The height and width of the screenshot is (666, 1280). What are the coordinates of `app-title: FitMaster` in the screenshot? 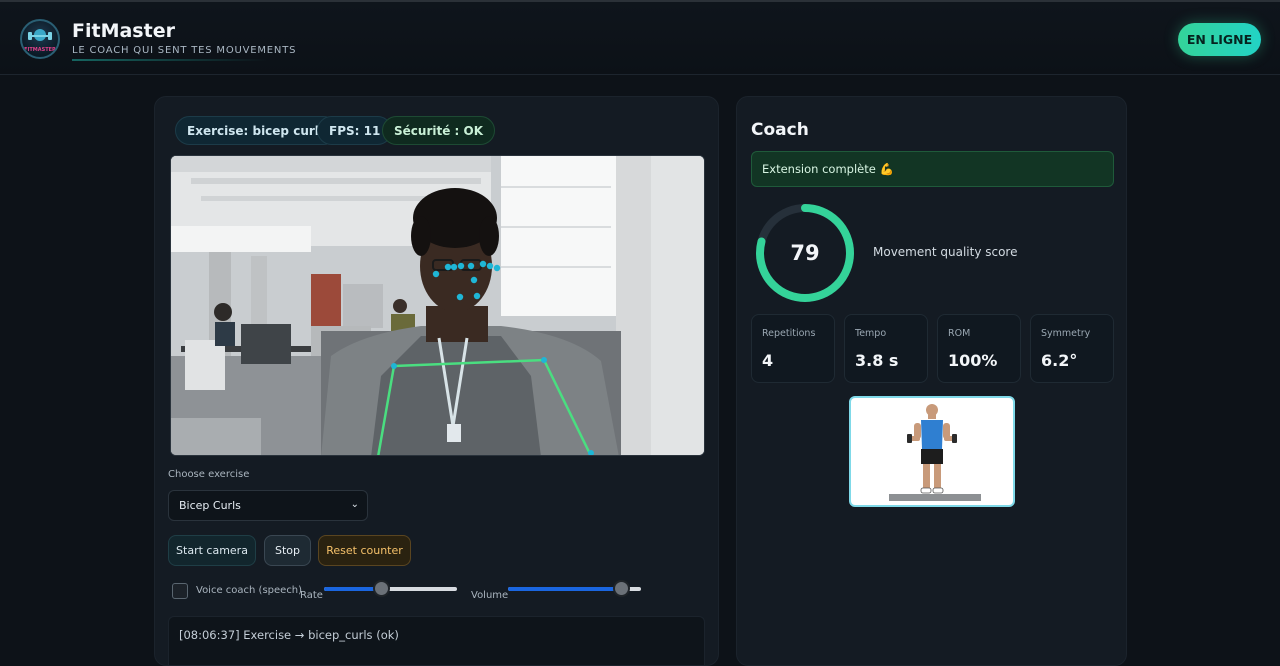 It's located at (123, 31).